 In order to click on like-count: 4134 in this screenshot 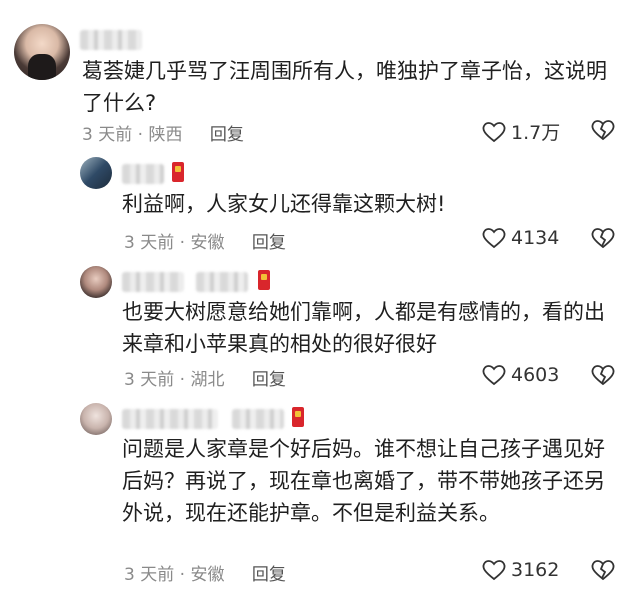, I will do `click(535, 238)`.